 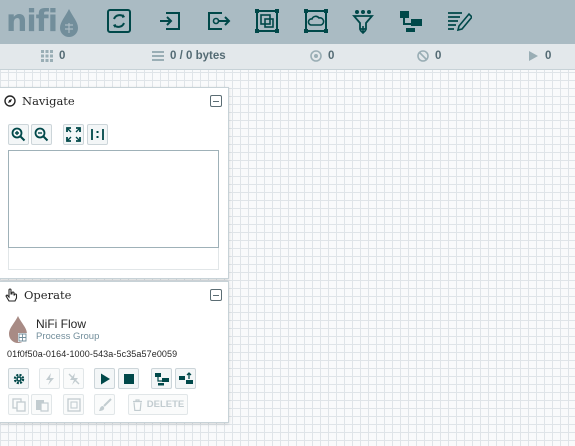 What do you see at coordinates (11, 295) in the screenshot?
I see `pointer-hand-icon` at bounding box center [11, 295].